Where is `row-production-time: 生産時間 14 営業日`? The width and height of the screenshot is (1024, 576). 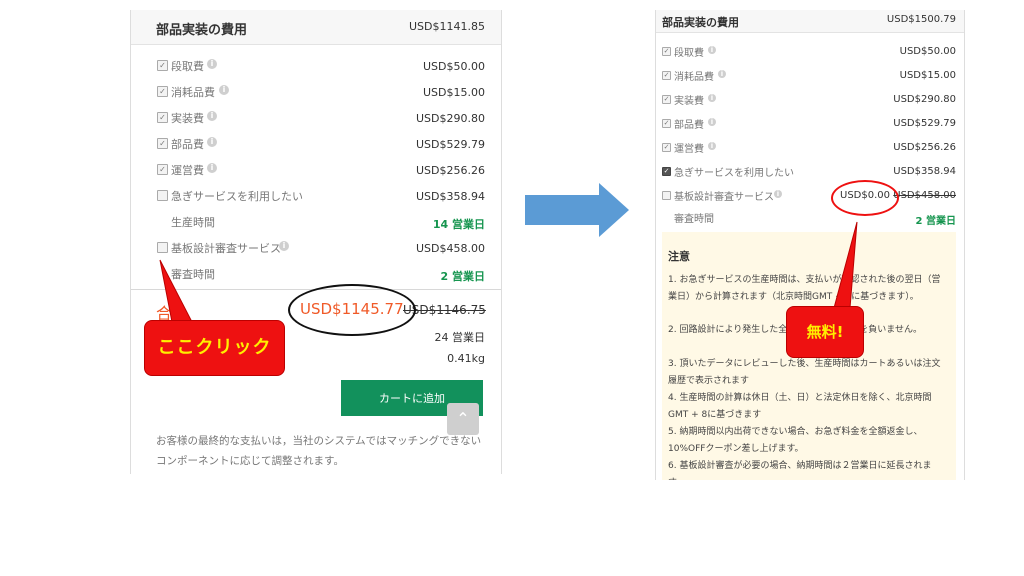
row-production-time: 生産時間 14 営業日 is located at coordinates (316, 223).